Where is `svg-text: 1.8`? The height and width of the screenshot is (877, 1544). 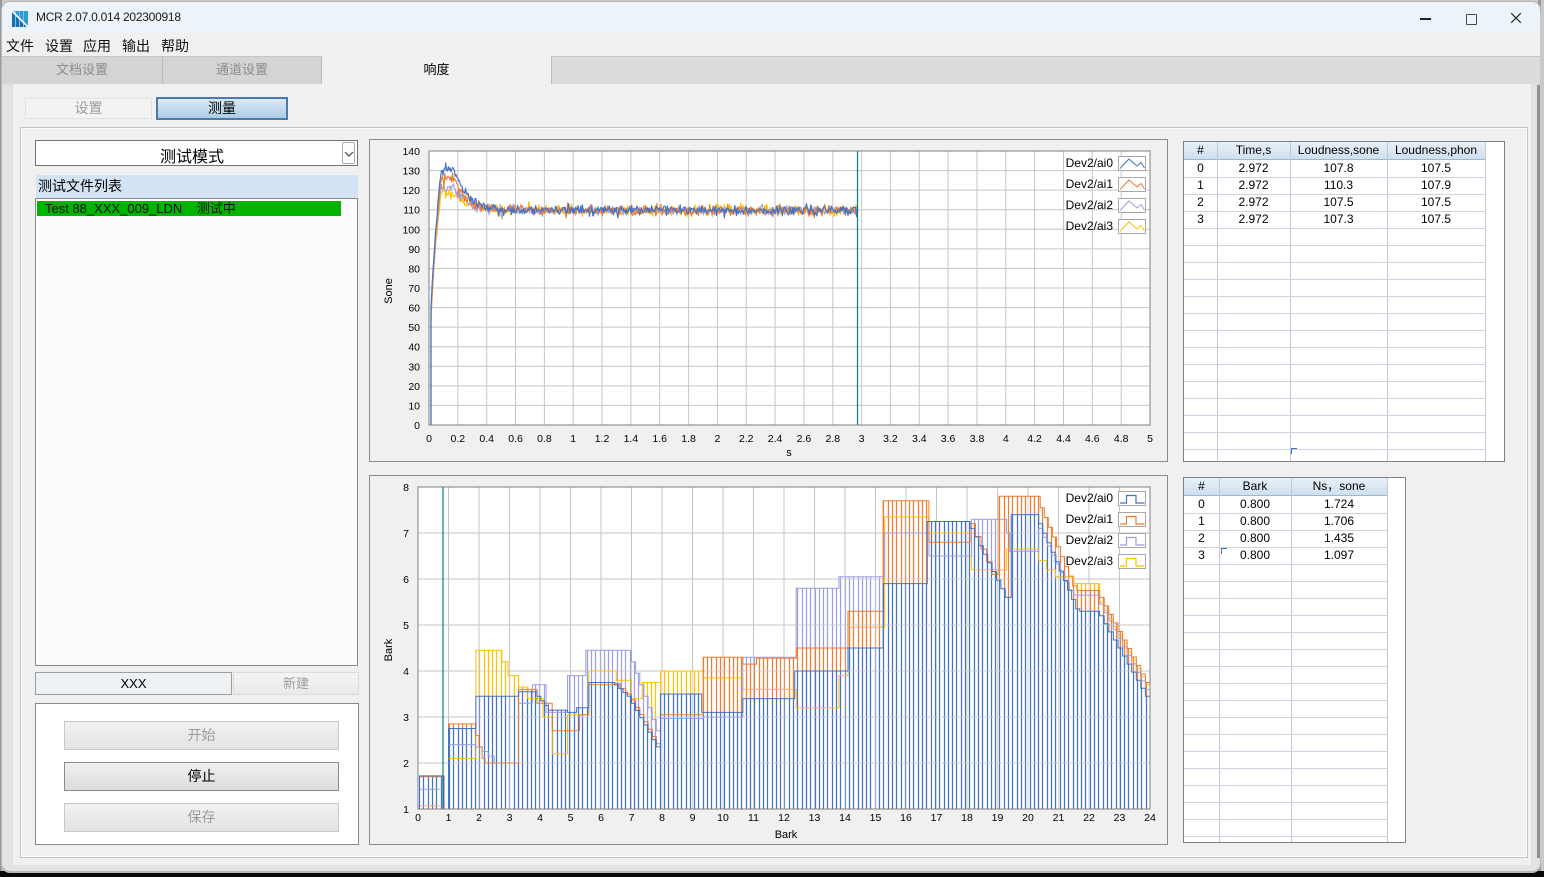 svg-text: 1.8 is located at coordinates (688, 439).